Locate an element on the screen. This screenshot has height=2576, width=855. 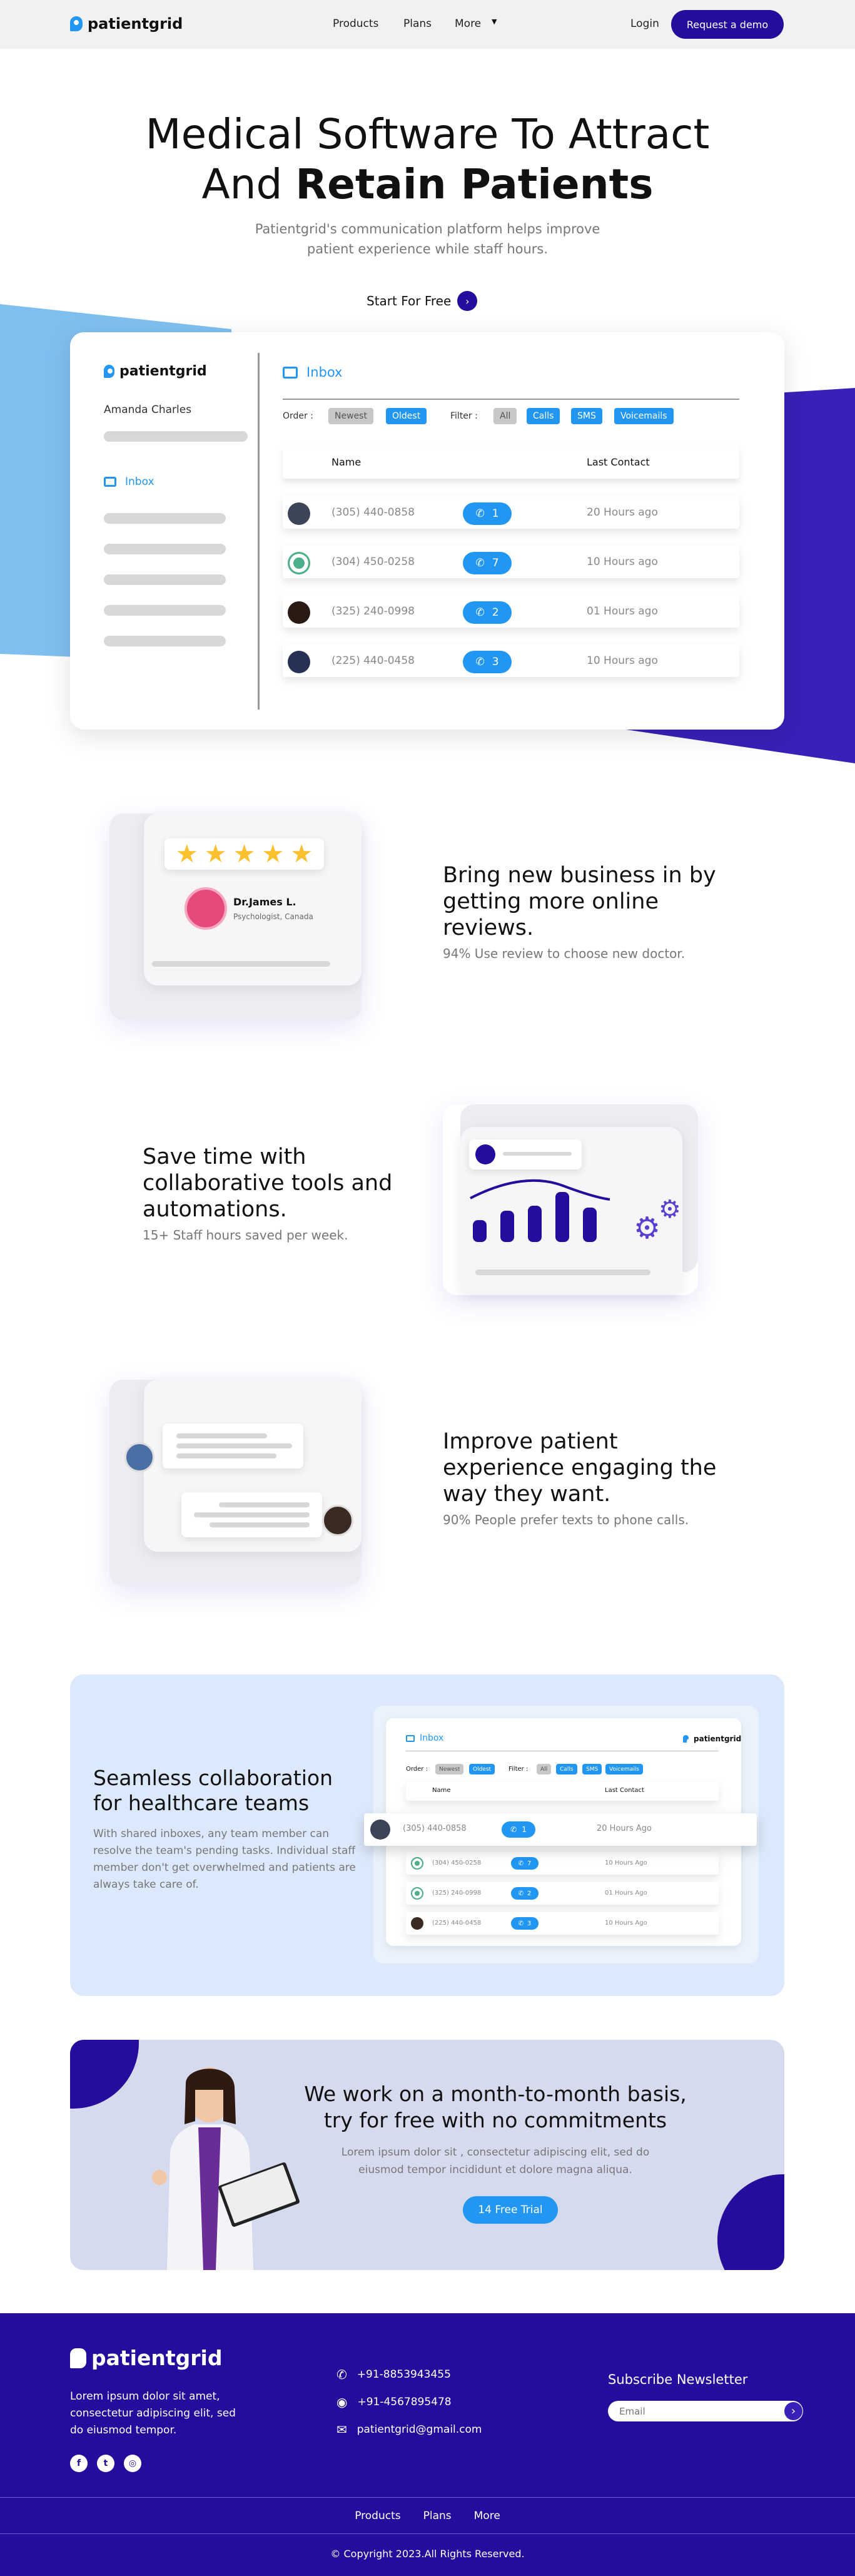
mini-filter-sms: SMS is located at coordinates (592, 1769).